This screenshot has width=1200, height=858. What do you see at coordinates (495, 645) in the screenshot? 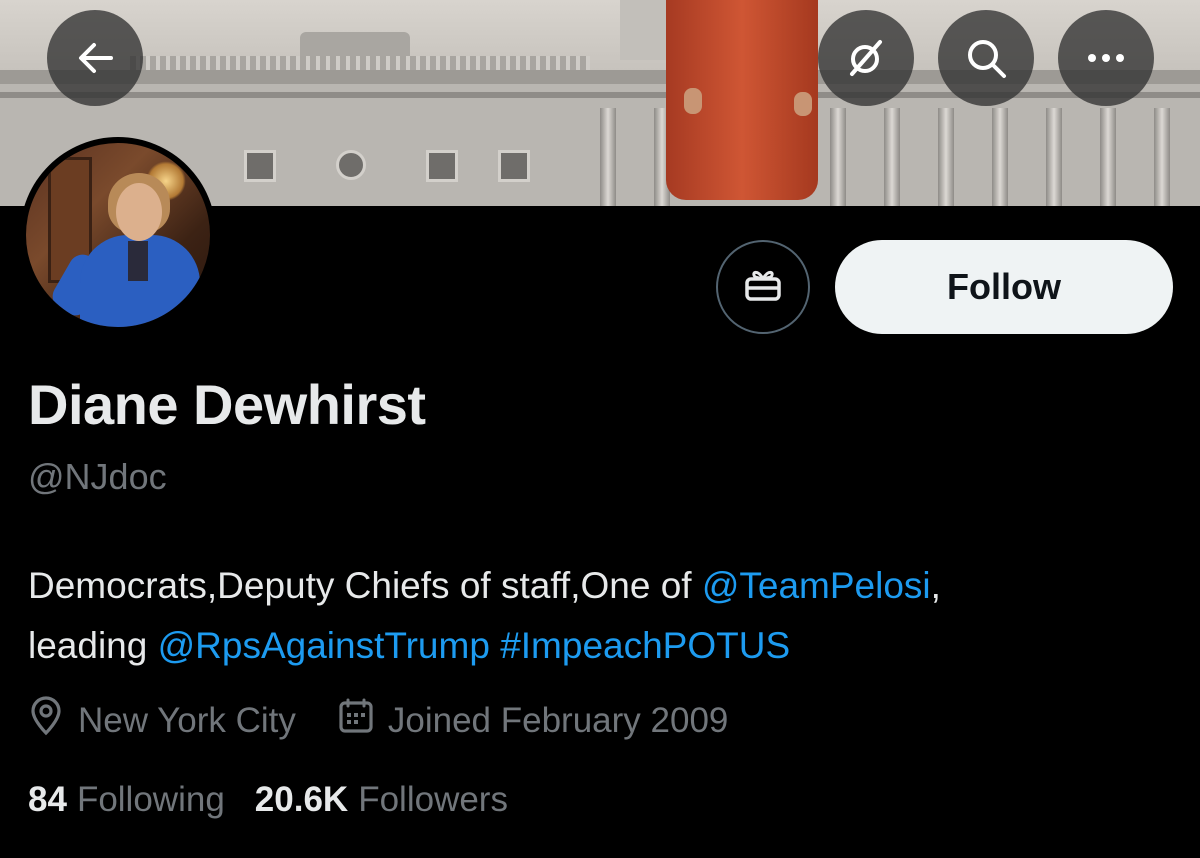
I see `bio-text` at bounding box center [495, 645].